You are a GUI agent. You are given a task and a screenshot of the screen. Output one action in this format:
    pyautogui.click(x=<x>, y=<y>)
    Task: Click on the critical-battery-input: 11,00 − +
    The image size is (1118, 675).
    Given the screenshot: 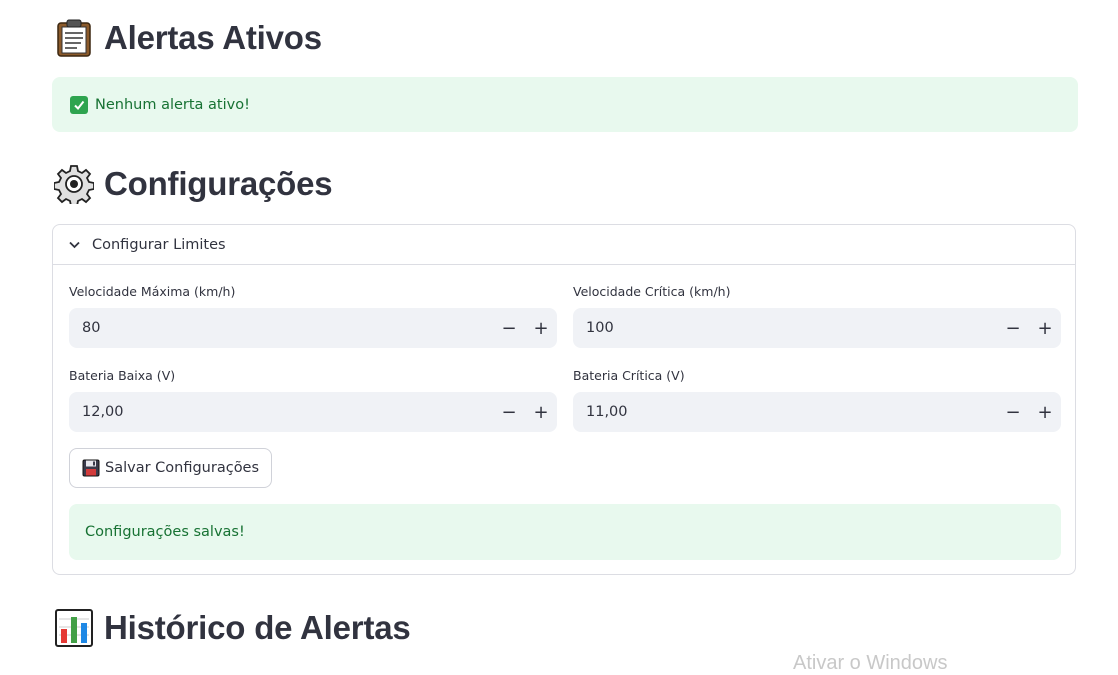 What is the action you would take?
    pyautogui.click(x=817, y=412)
    